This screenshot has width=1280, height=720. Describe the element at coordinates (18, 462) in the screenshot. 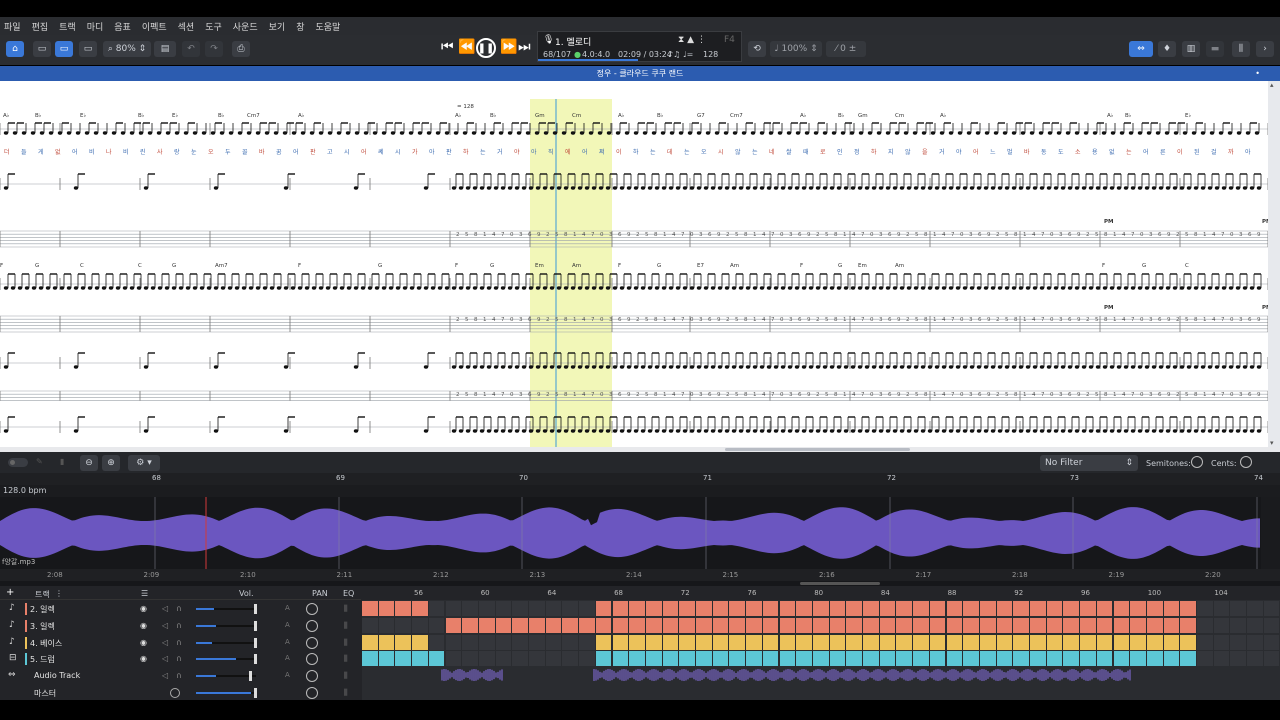

I see `panel-toggle` at that location.